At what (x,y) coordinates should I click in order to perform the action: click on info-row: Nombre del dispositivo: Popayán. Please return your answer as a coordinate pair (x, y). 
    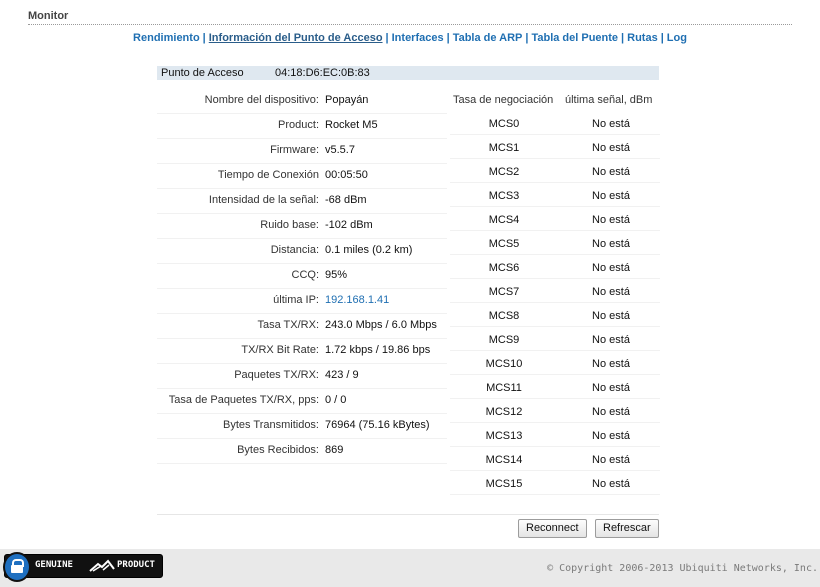
    Looking at the image, I should click on (302, 101).